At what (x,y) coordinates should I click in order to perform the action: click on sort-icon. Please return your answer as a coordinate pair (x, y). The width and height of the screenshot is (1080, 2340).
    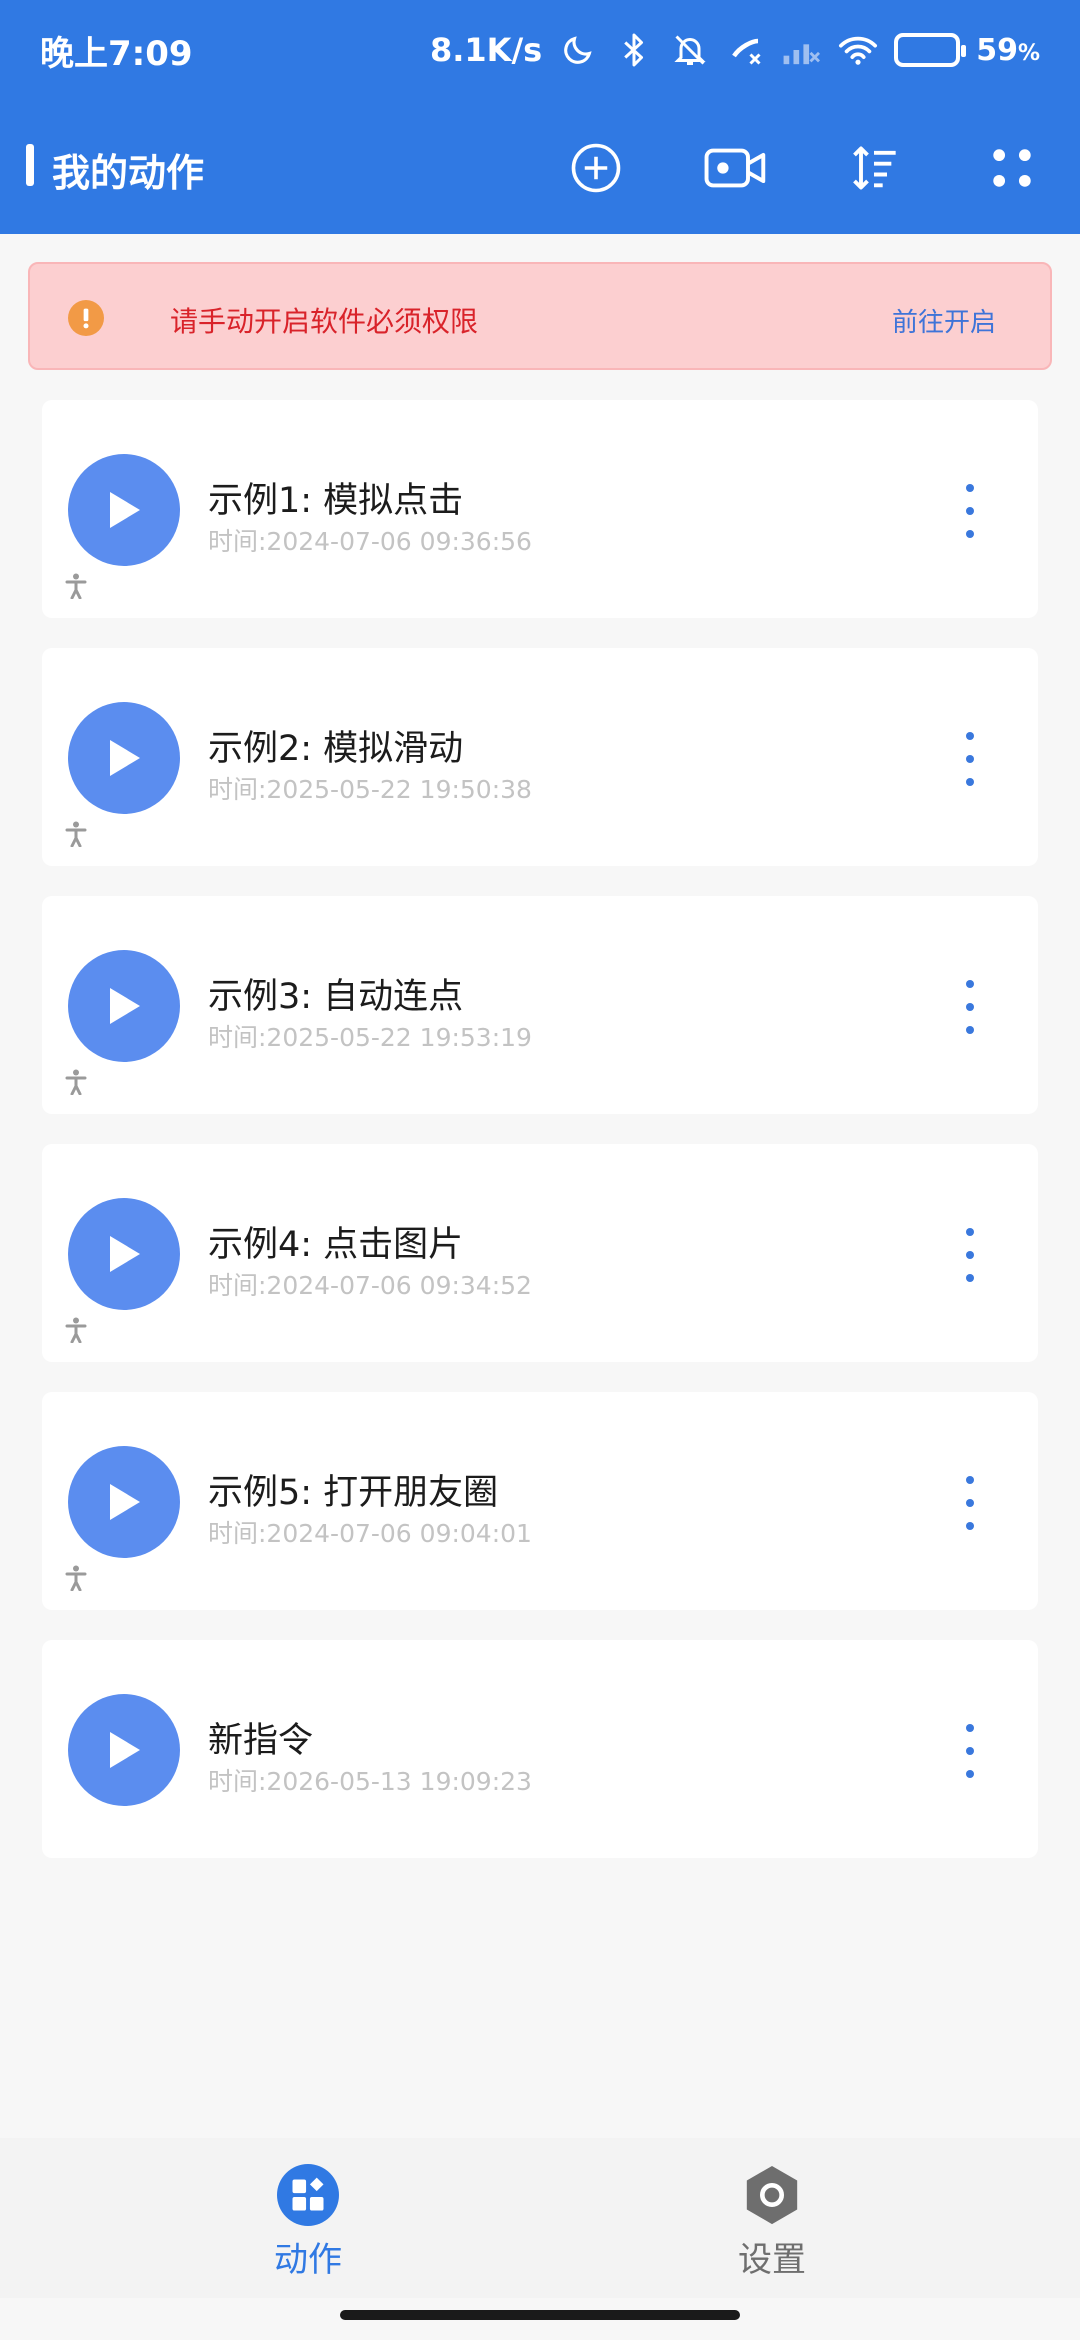
    Looking at the image, I should click on (874, 168).